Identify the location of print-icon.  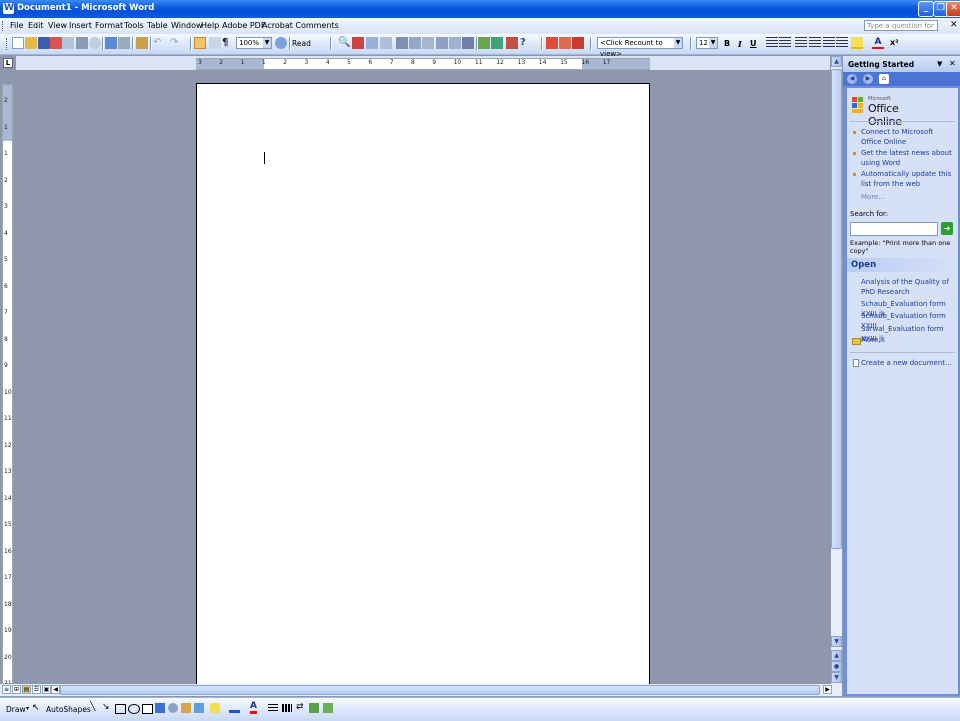
(82, 43).